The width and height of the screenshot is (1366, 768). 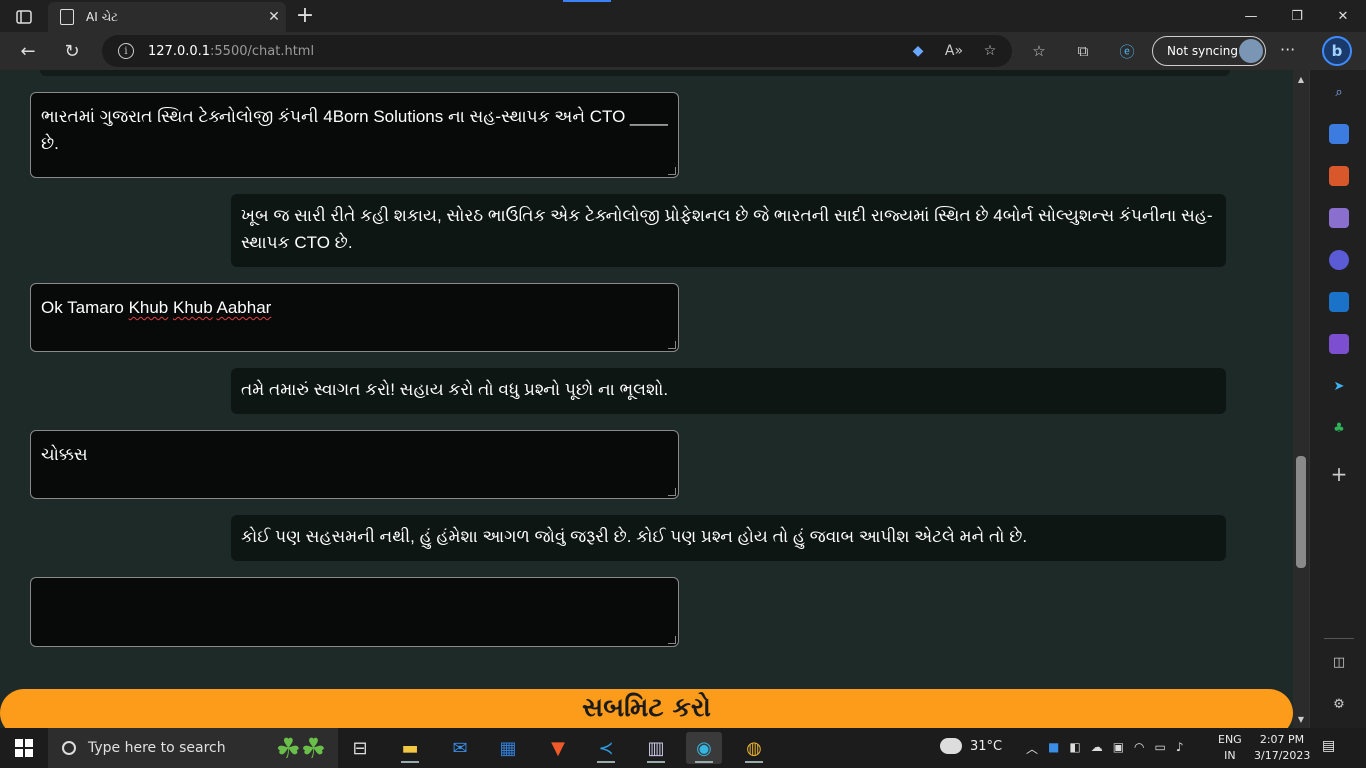 I want to click on add-favorite-icon: ☆, so click(x=990, y=51).